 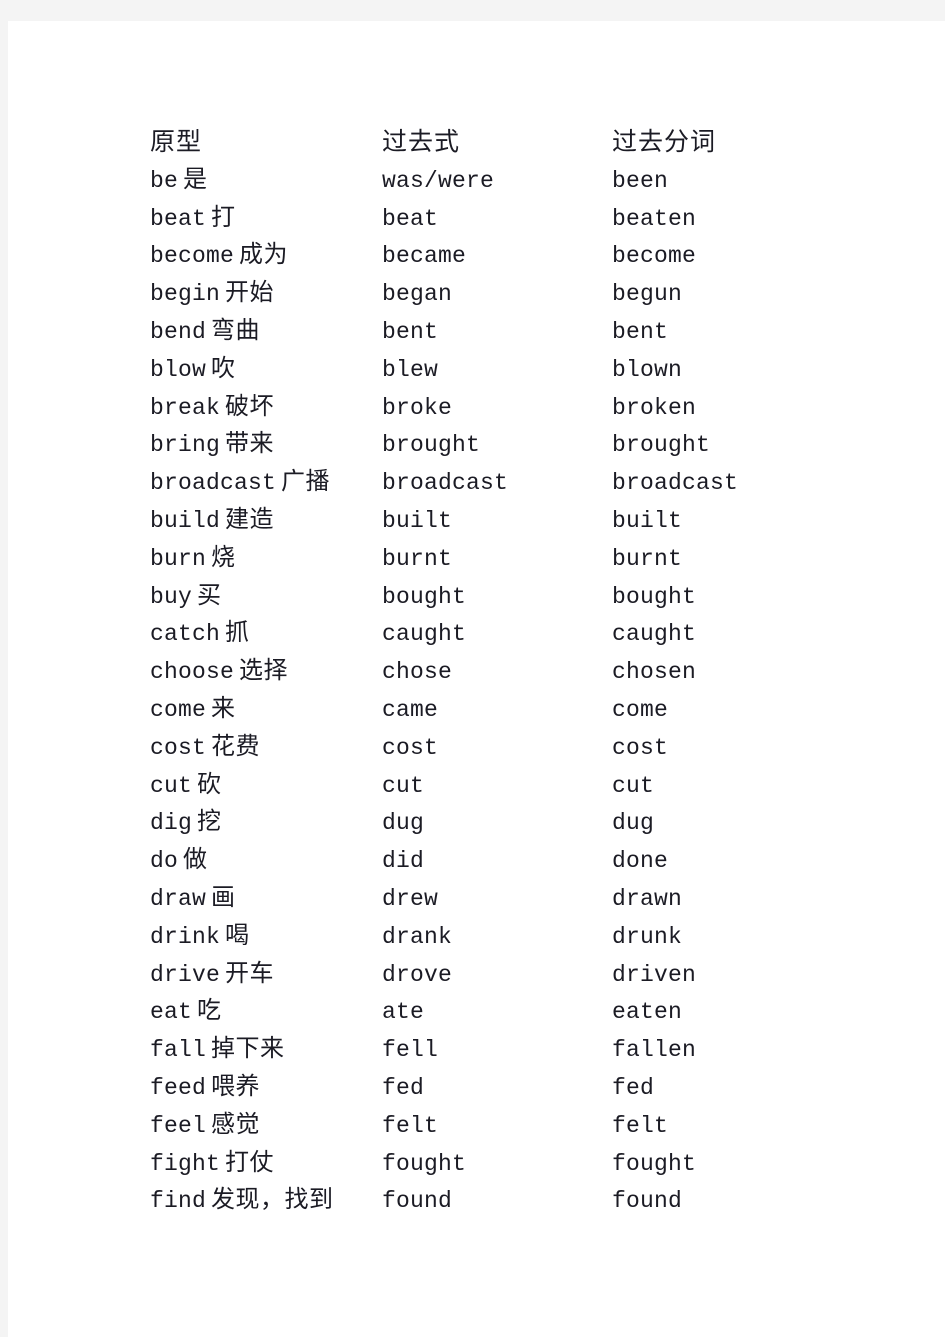 What do you see at coordinates (640, 331) in the screenshot?
I see `cell-past-participle: bent` at bounding box center [640, 331].